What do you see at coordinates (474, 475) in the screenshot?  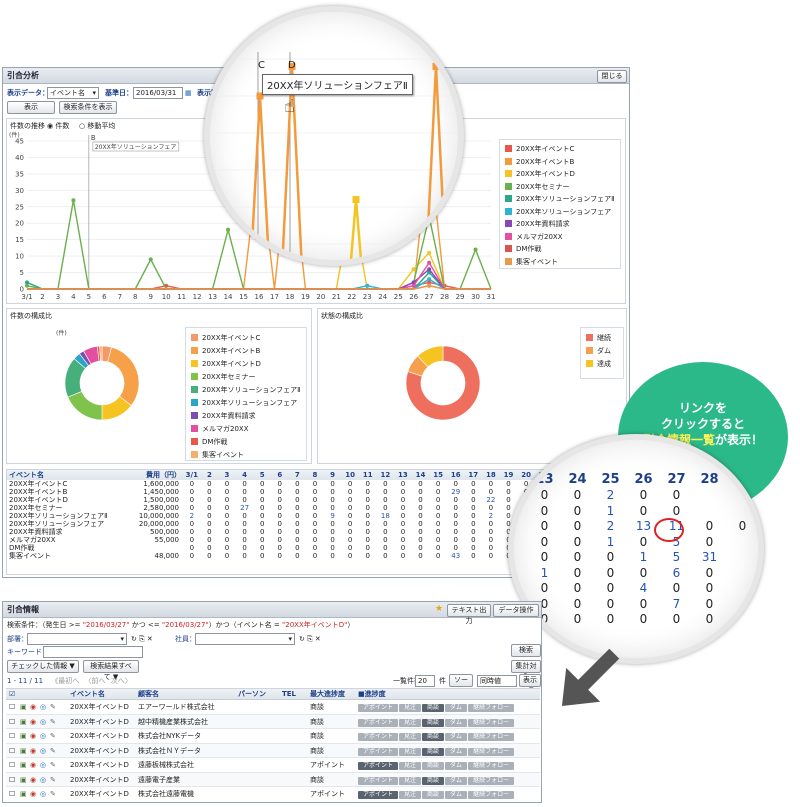 I see `column-header: 17` at bounding box center [474, 475].